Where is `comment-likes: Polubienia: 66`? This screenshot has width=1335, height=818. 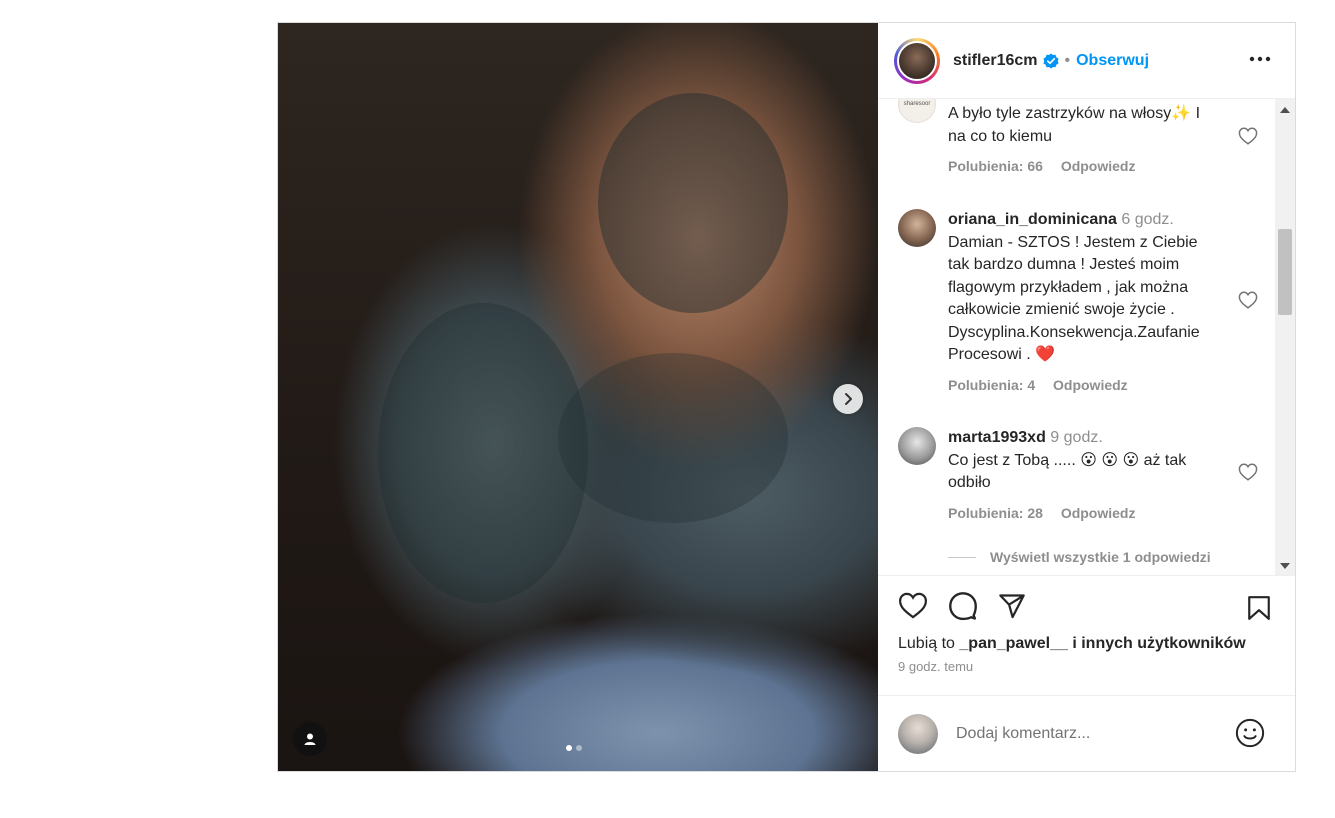 comment-likes: Polubienia: 66 is located at coordinates (995, 166).